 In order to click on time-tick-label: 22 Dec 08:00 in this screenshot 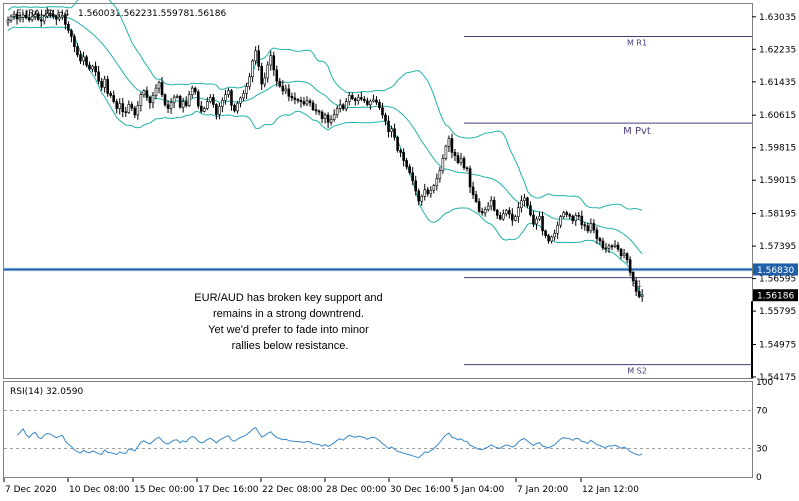, I will do `click(292, 490)`.